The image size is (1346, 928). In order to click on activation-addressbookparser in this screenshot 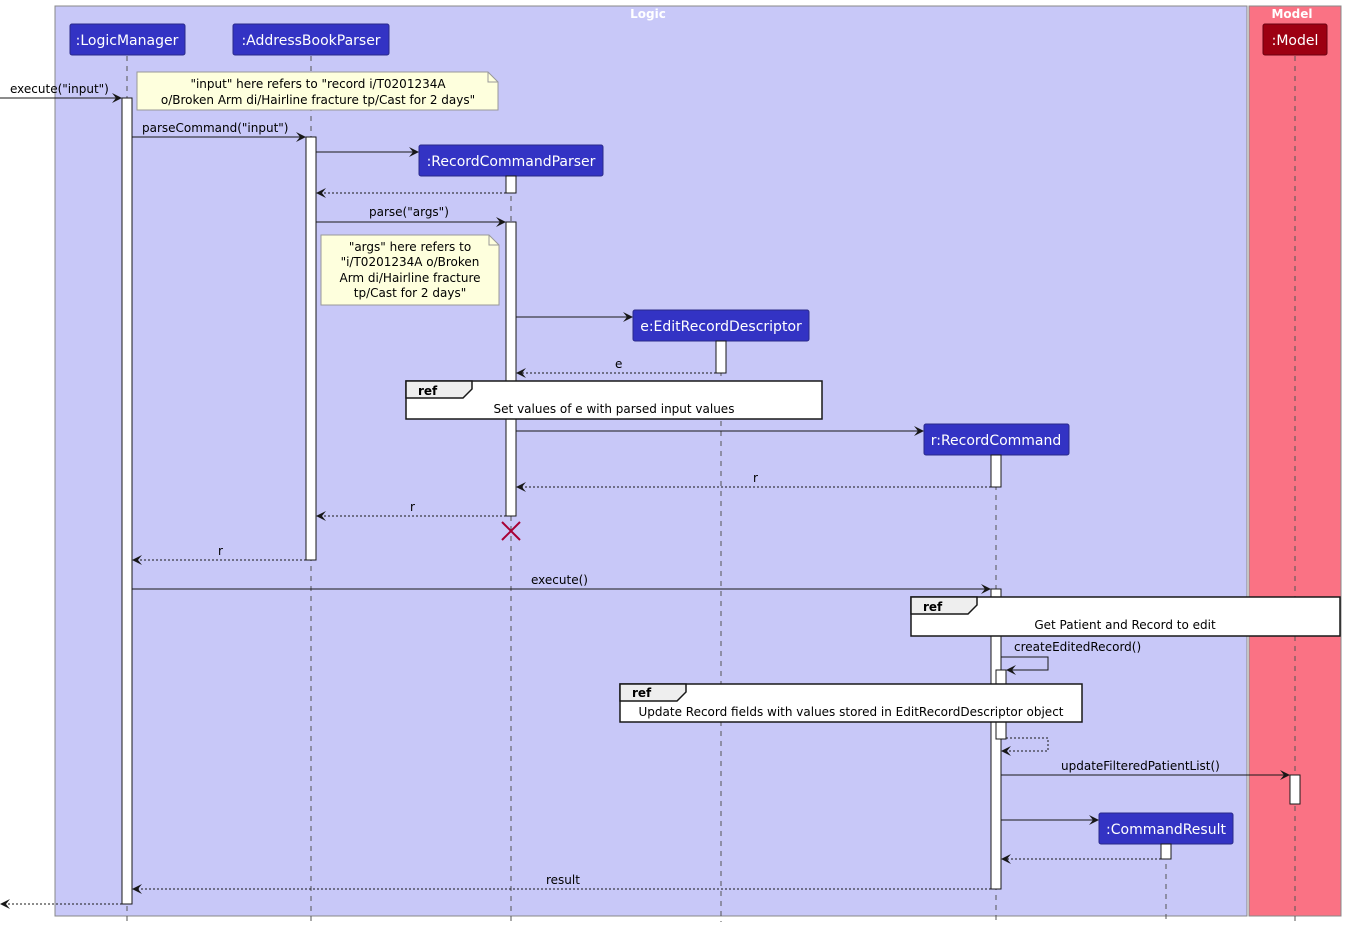, I will do `click(311, 348)`.